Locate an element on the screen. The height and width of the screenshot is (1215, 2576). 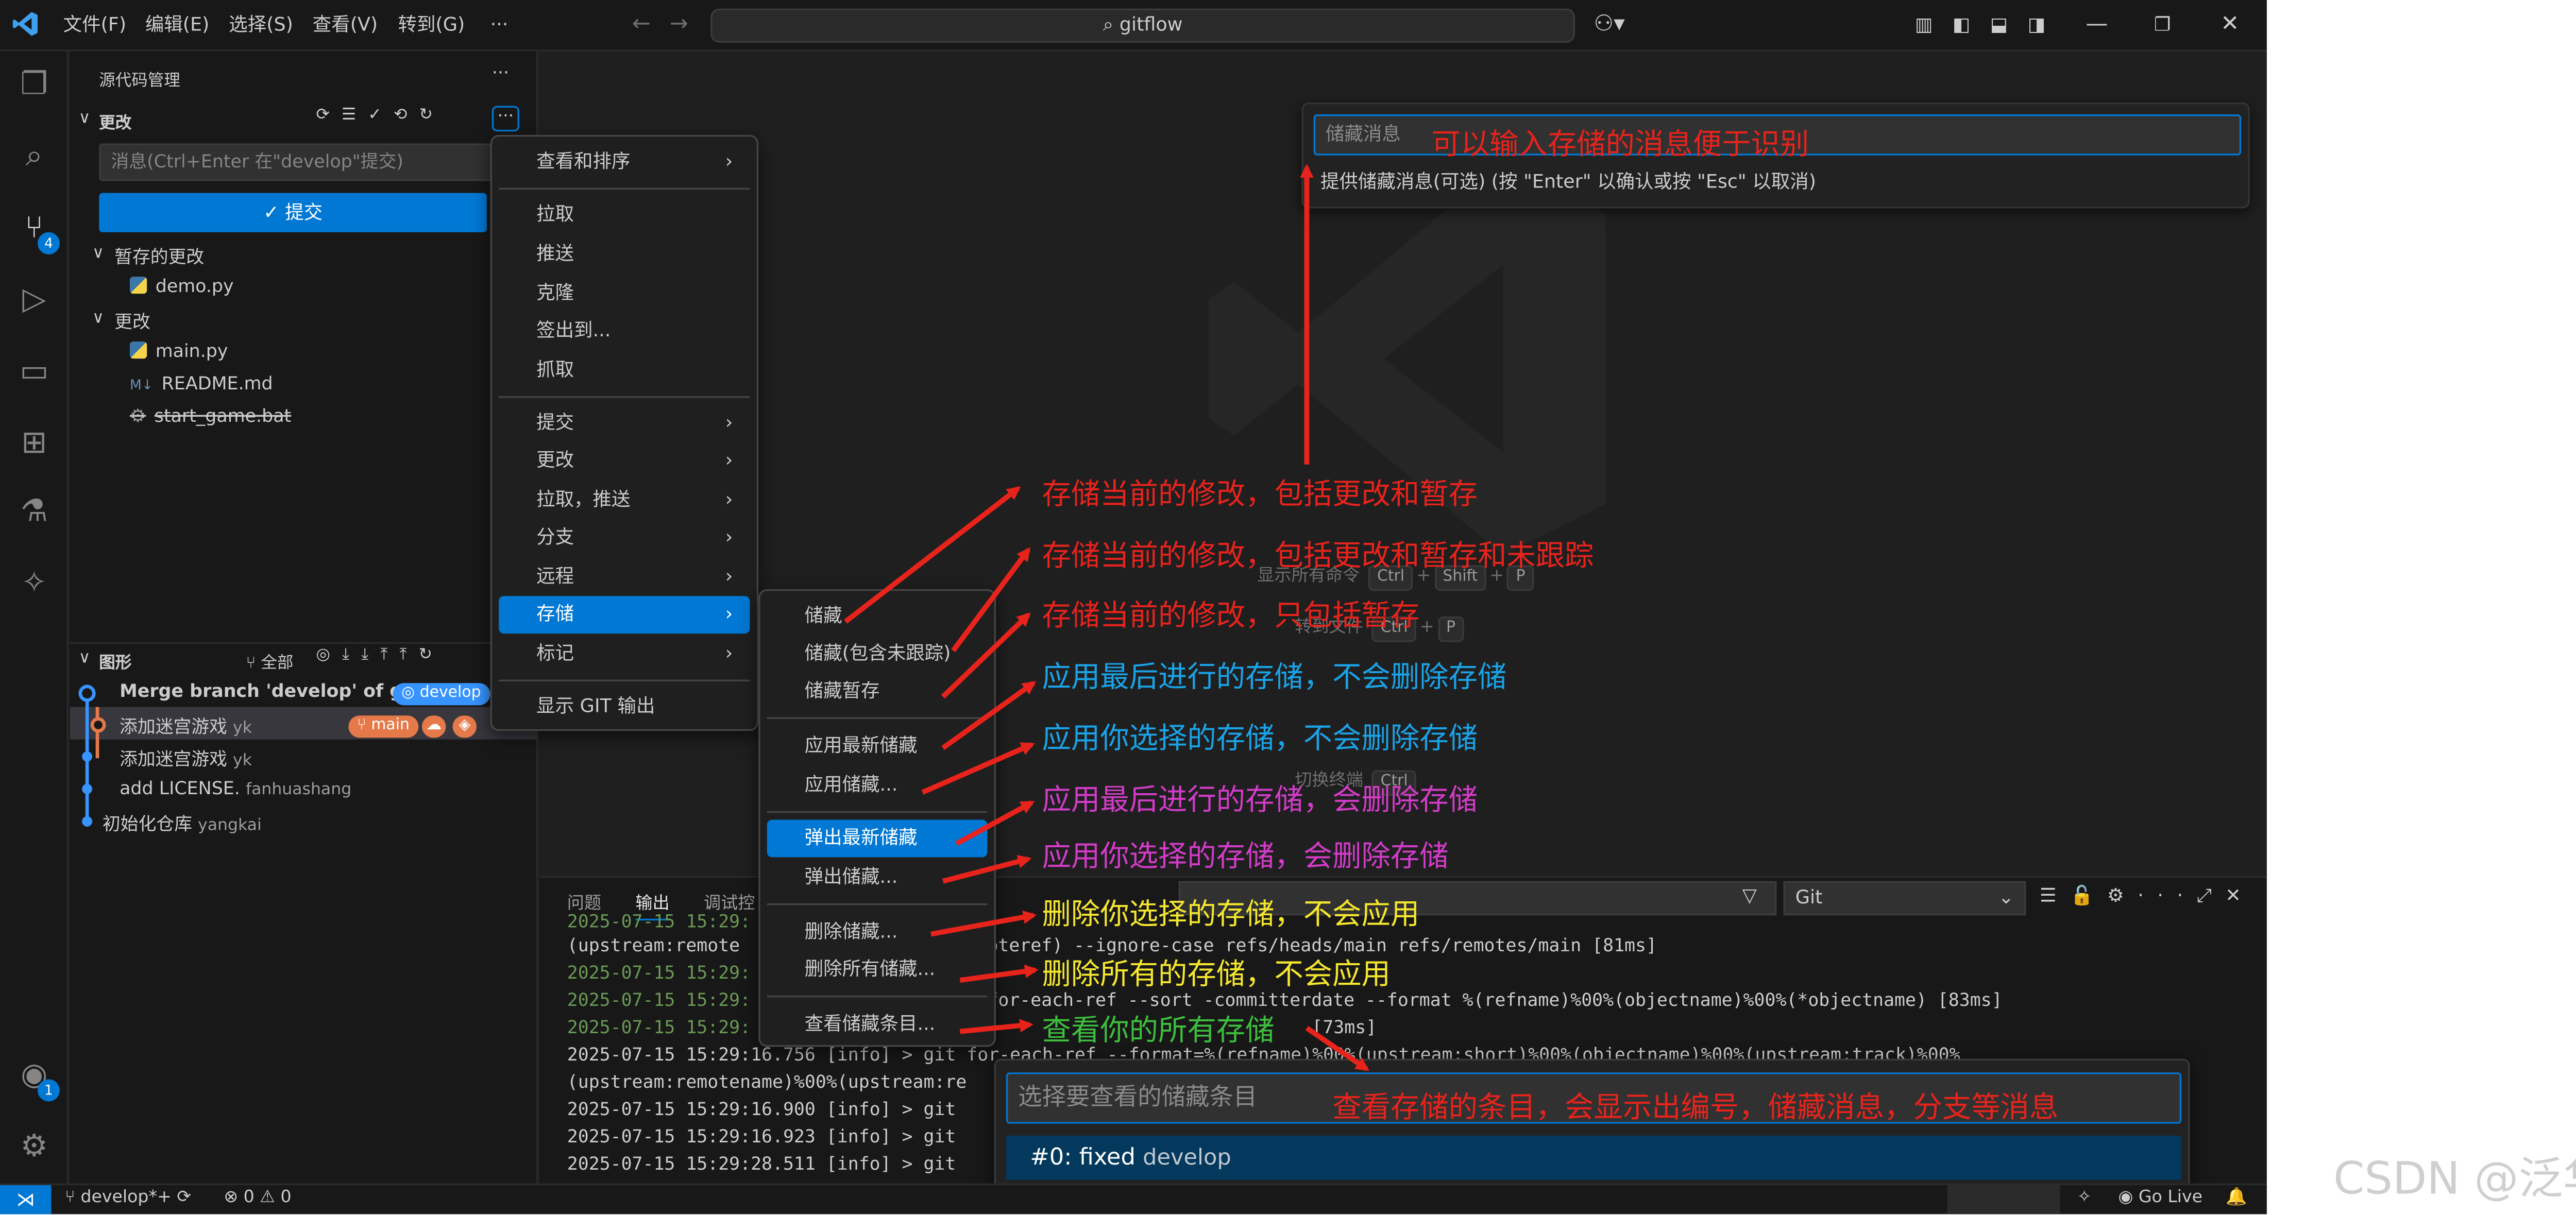
filter-icon: ▽ is located at coordinates (1749, 895).